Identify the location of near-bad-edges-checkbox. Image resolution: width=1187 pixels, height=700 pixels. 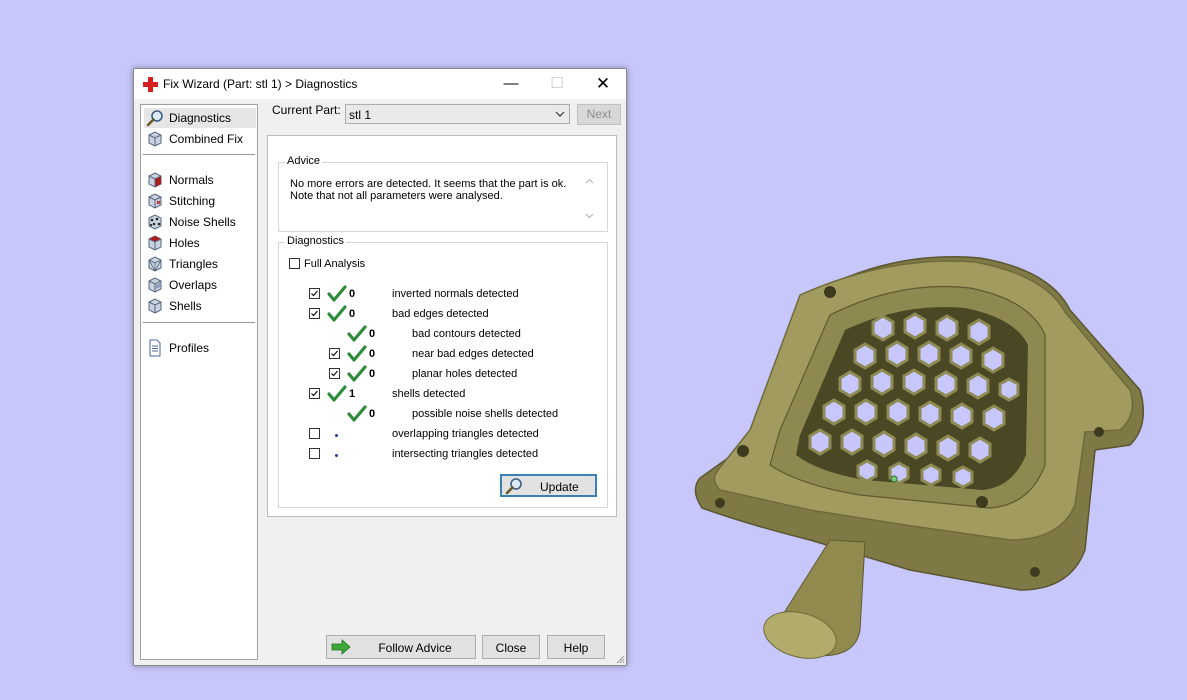
(334, 353).